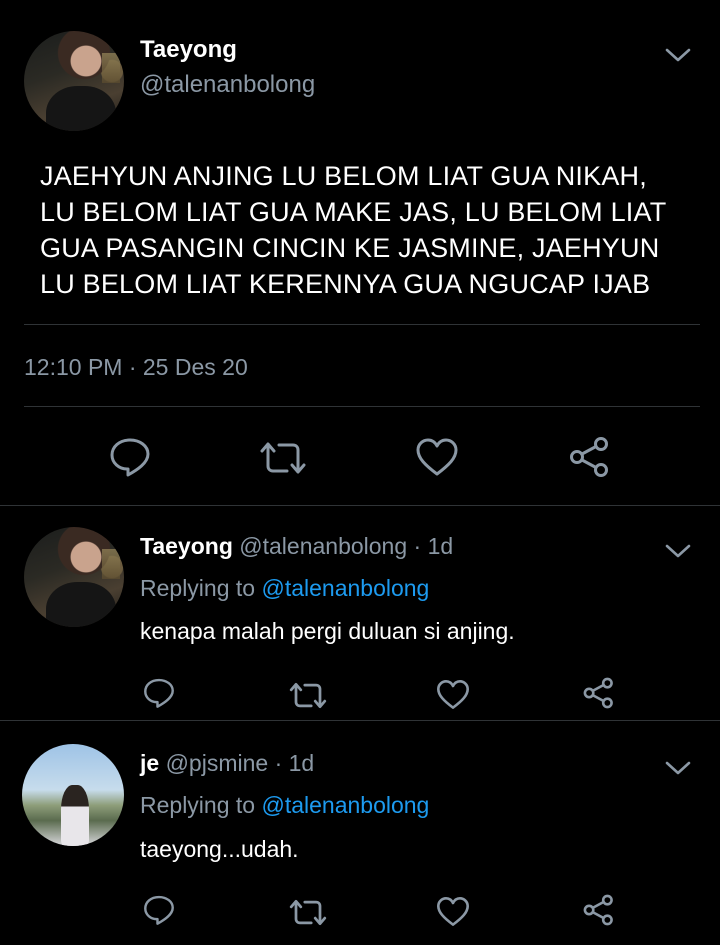 This screenshot has width=720, height=945. Describe the element at coordinates (219, 849) in the screenshot. I see `reply-text: taeyong...udah.` at that location.